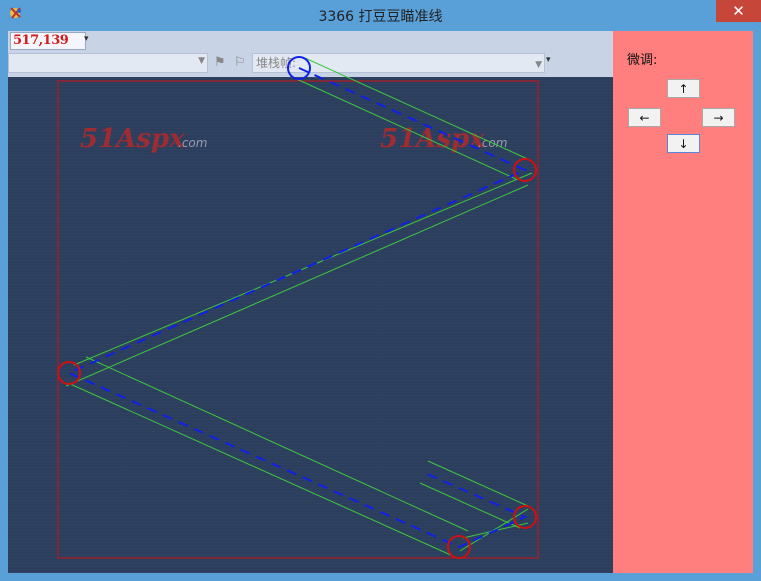 The image size is (761, 581). I want to click on nudge-up-button: ↑, so click(683, 88).